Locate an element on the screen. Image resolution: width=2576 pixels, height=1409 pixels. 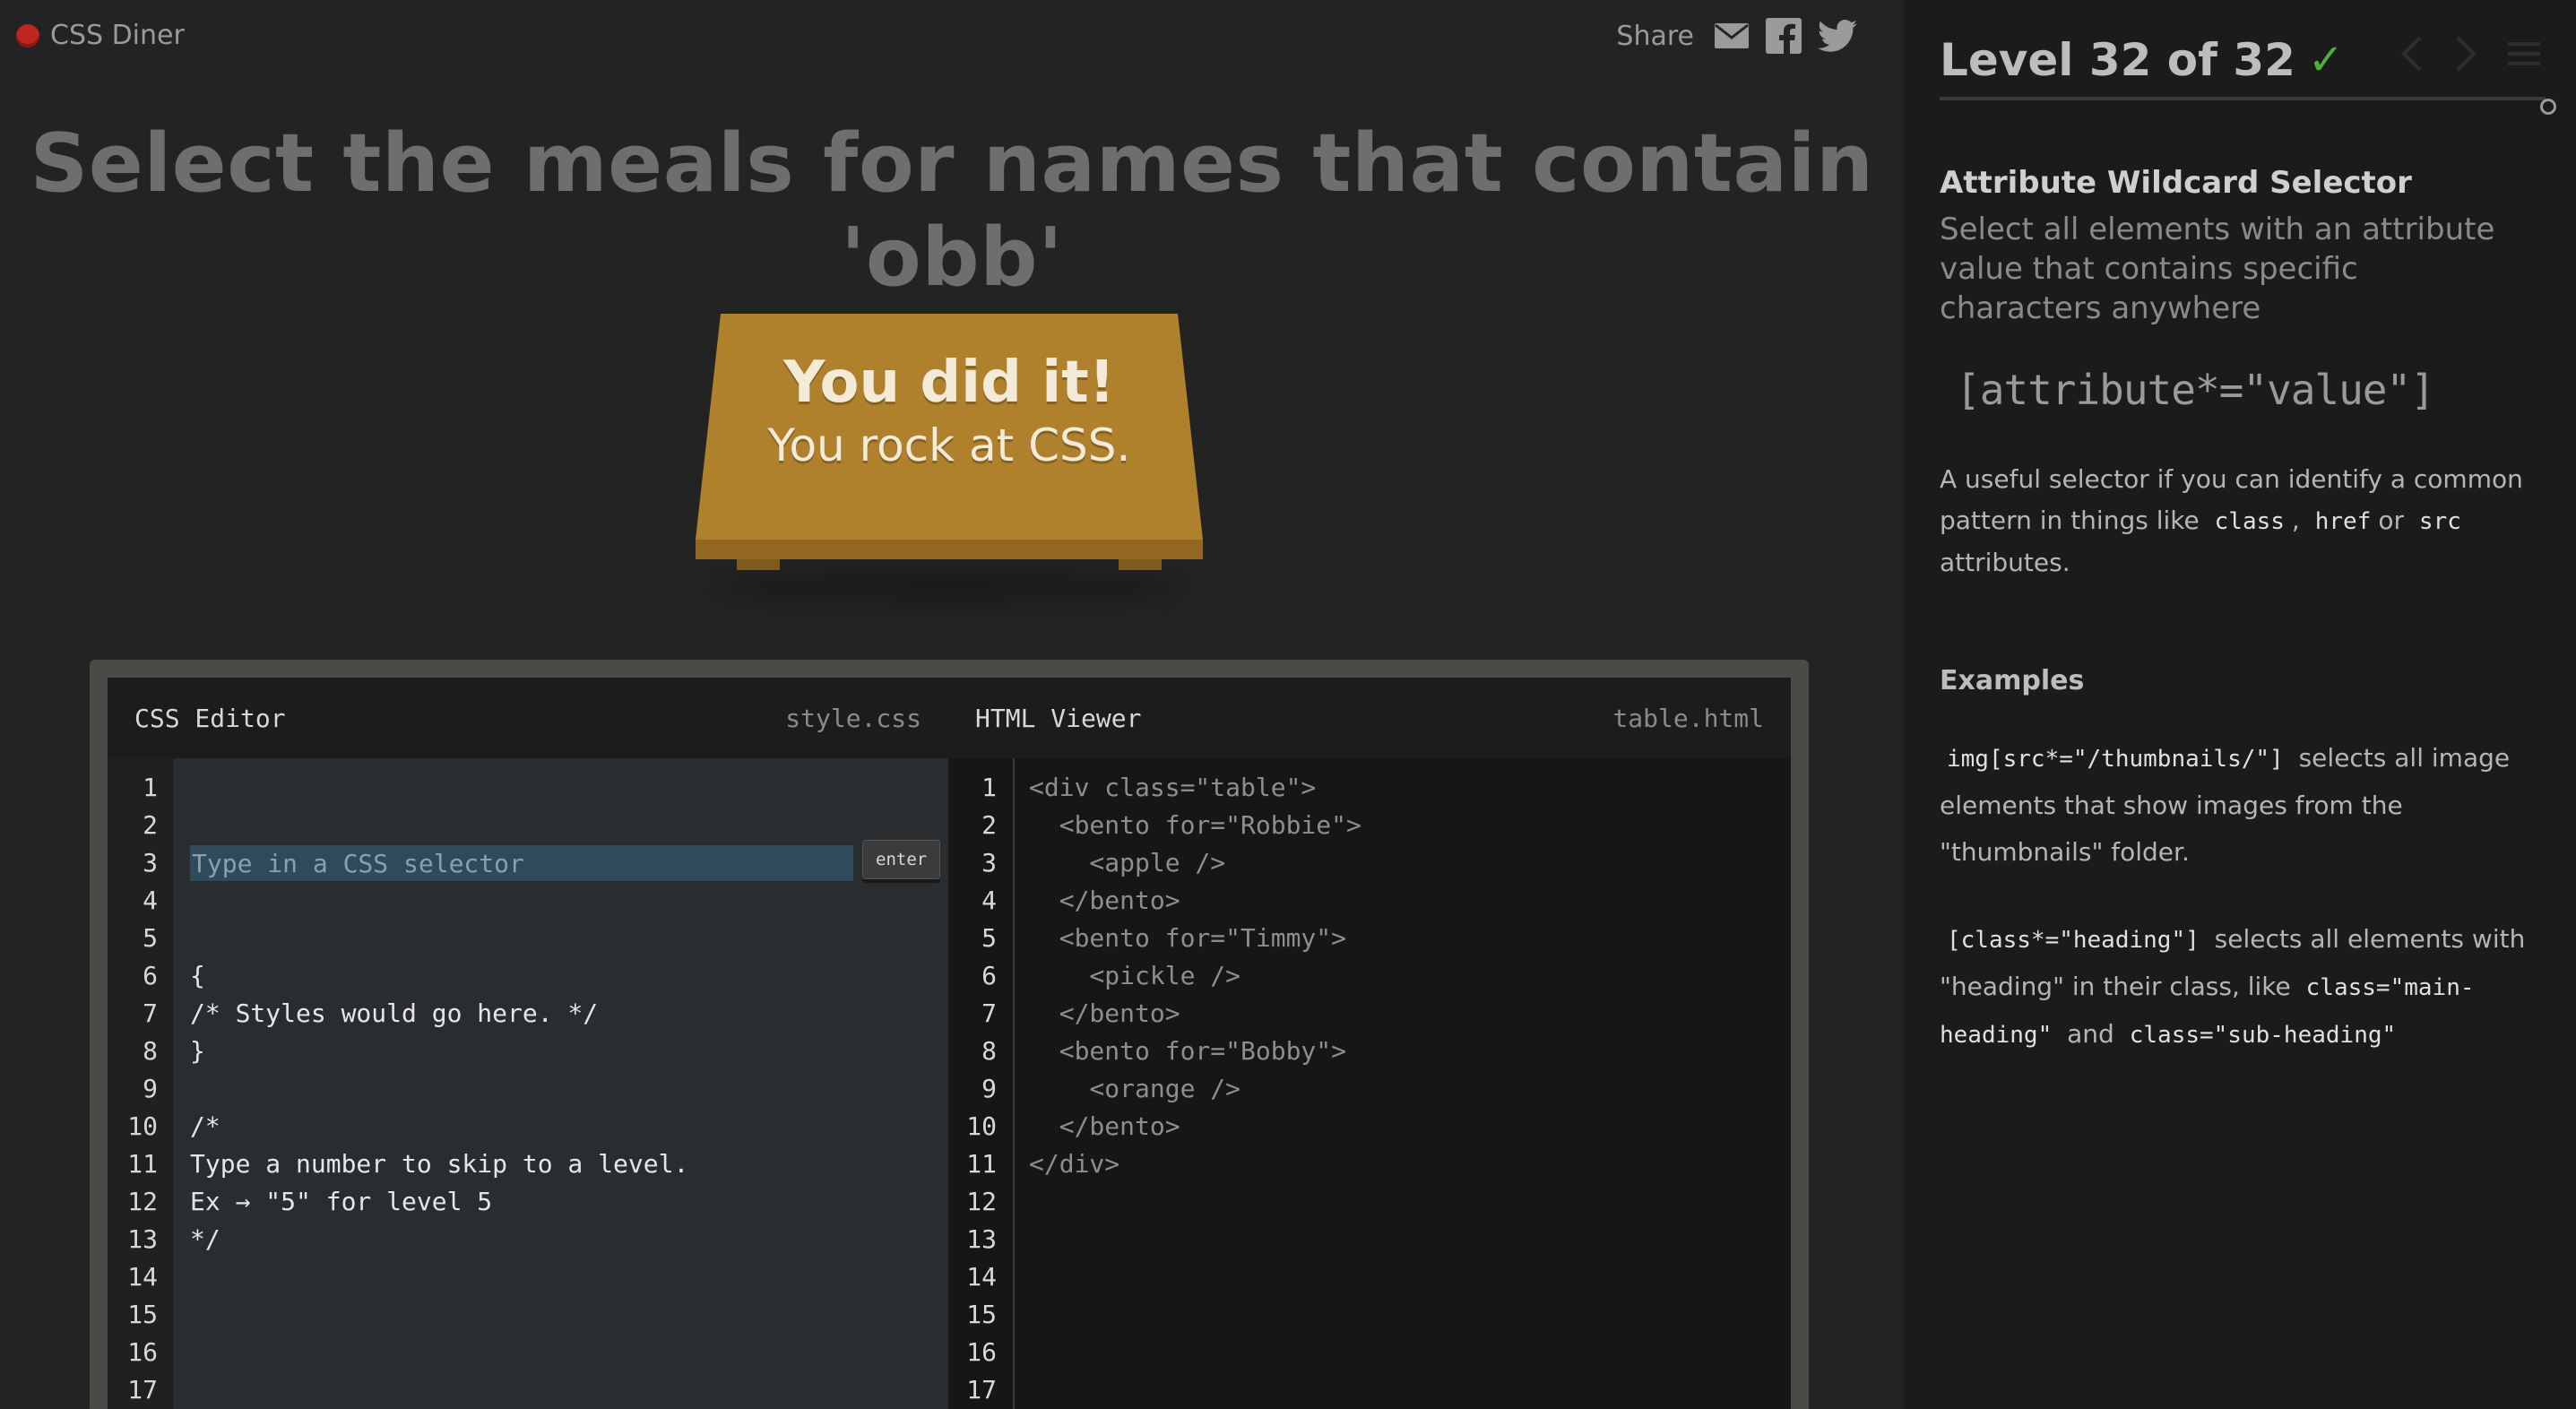
css-line-numbers: 1 2 3 4 5 6 7 8 9 10 11 12 13 14 15 16 17 is located at coordinates (141, 1083).